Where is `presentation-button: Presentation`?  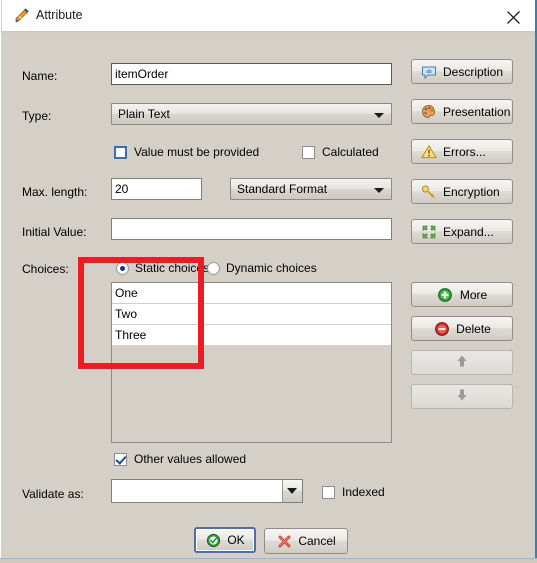 presentation-button: Presentation is located at coordinates (462, 111).